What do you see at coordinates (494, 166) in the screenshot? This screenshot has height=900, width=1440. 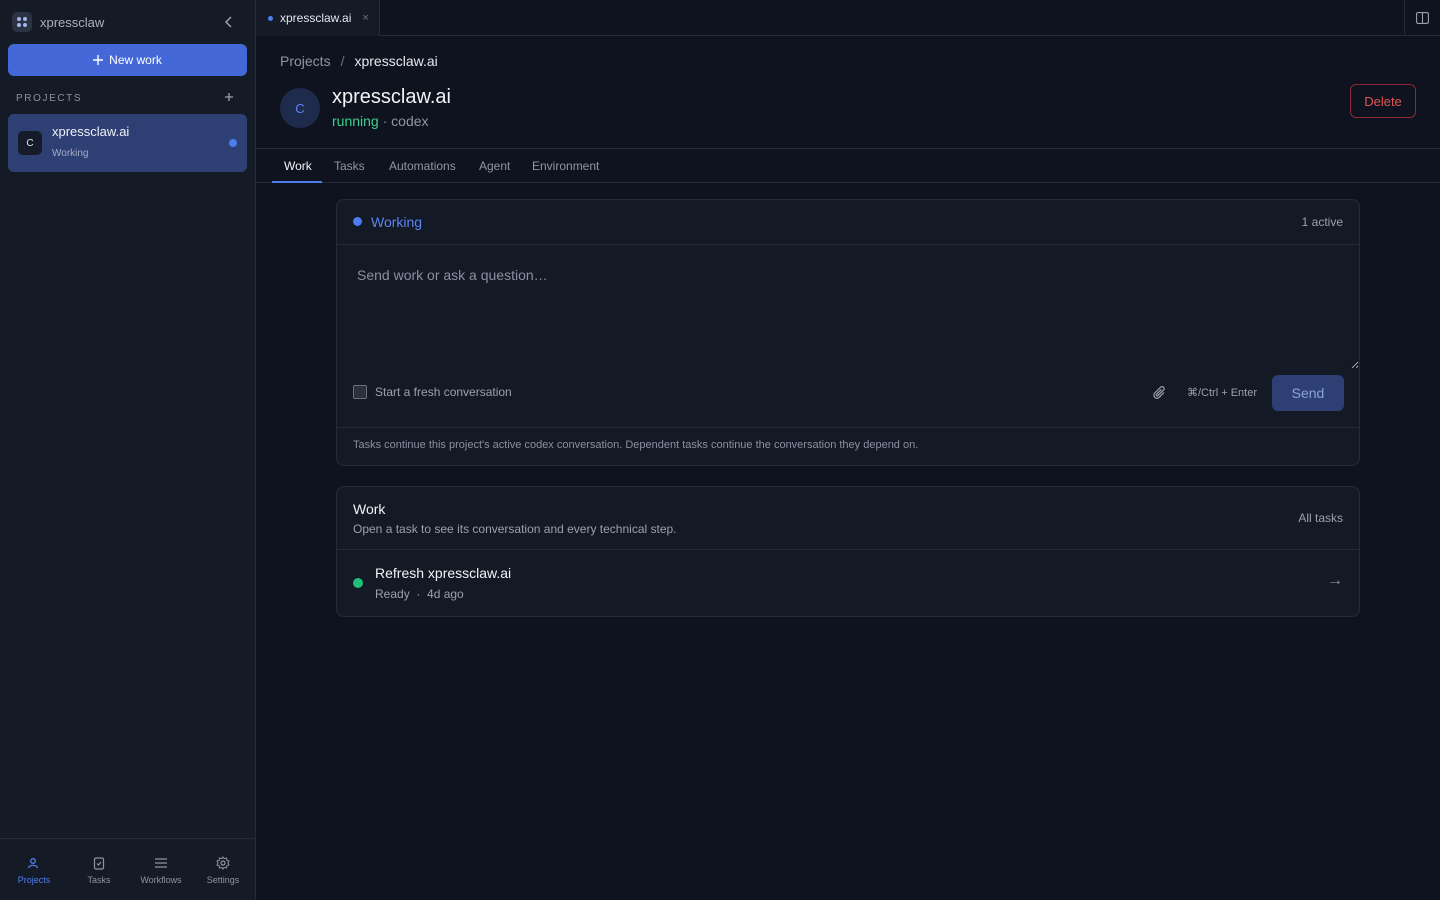 I see `tab-agent: Agent` at bounding box center [494, 166].